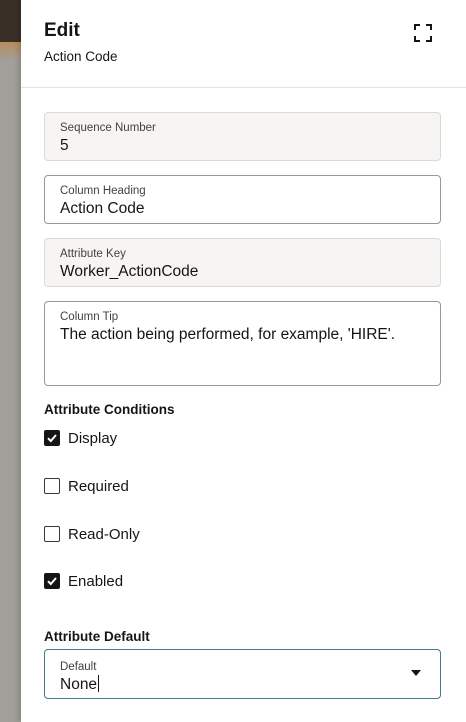  Describe the element at coordinates (103, 191) in the screenshot. I see `column-heading-label: Column Heading` at that location.